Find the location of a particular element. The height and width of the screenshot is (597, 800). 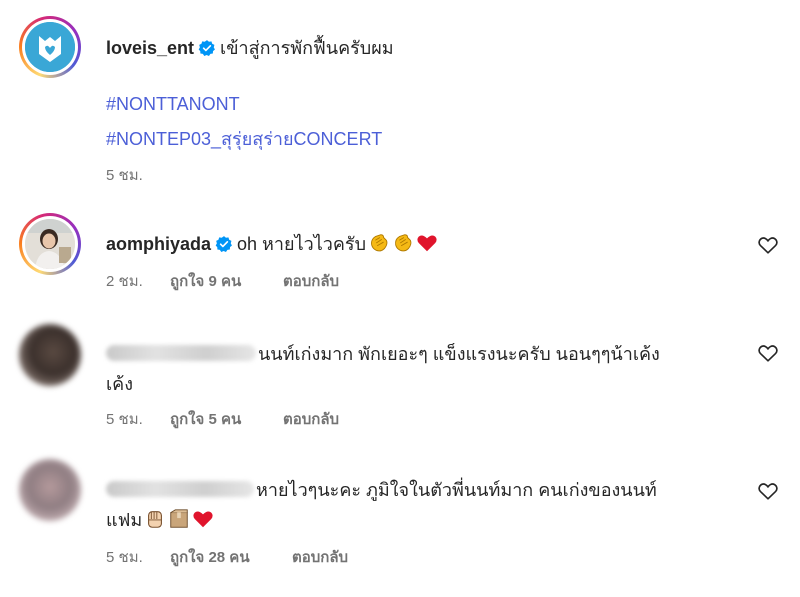

raised-fist-emoji is located at coordinates (155, 519).